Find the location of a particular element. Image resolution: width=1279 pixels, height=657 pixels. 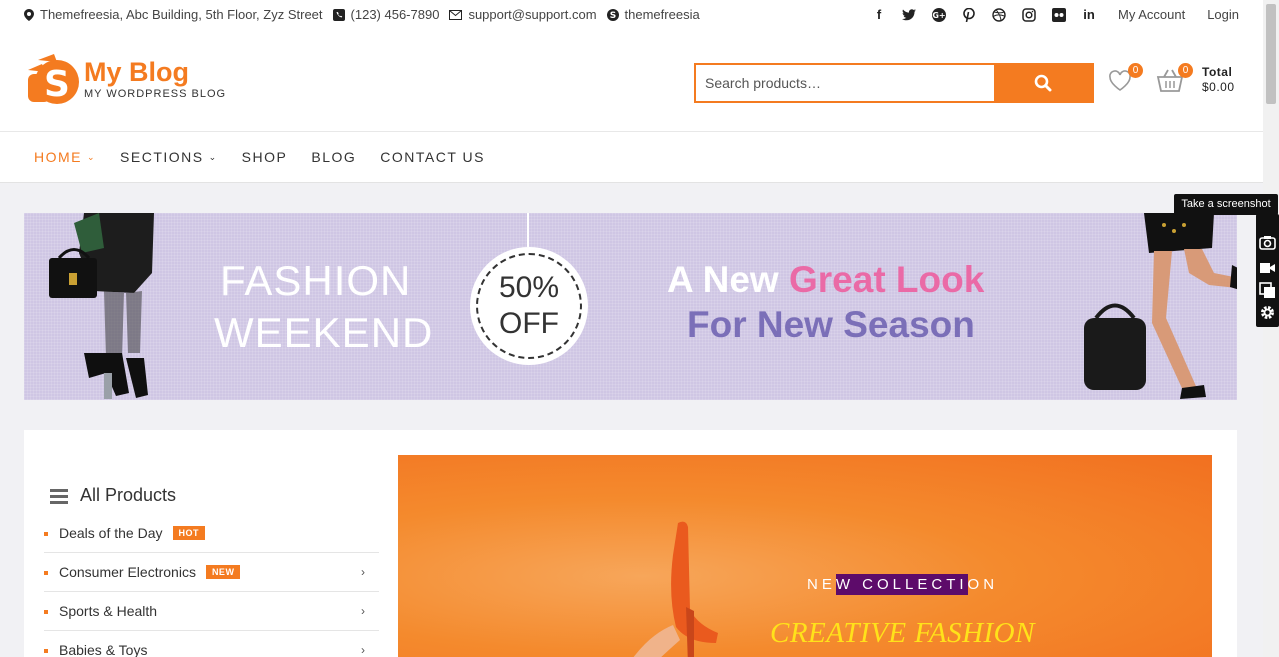

wishlist-button: 0 is located at coordinates (1125, 78).